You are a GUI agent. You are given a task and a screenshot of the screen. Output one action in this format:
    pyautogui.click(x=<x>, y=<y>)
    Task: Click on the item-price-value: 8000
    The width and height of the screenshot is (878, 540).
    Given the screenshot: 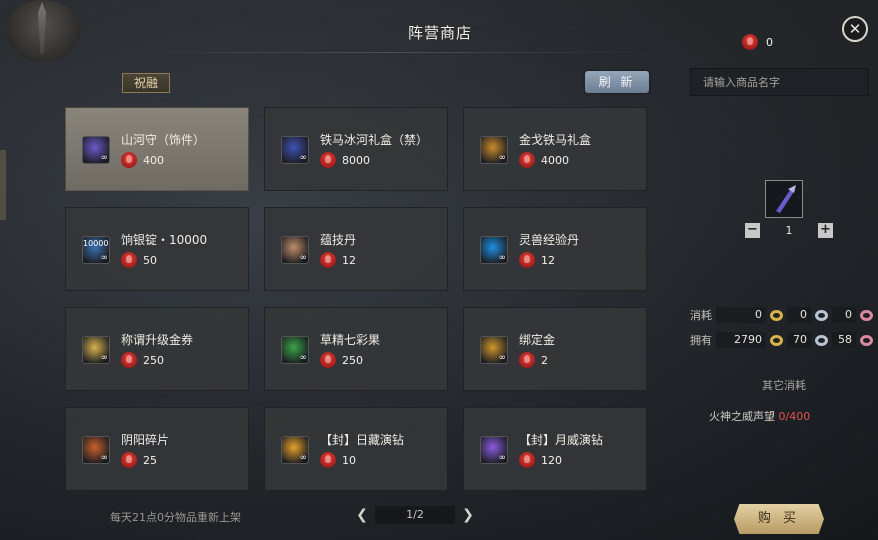 What is the action you would take?
    pyautogui.click(x=356, y=160)
    